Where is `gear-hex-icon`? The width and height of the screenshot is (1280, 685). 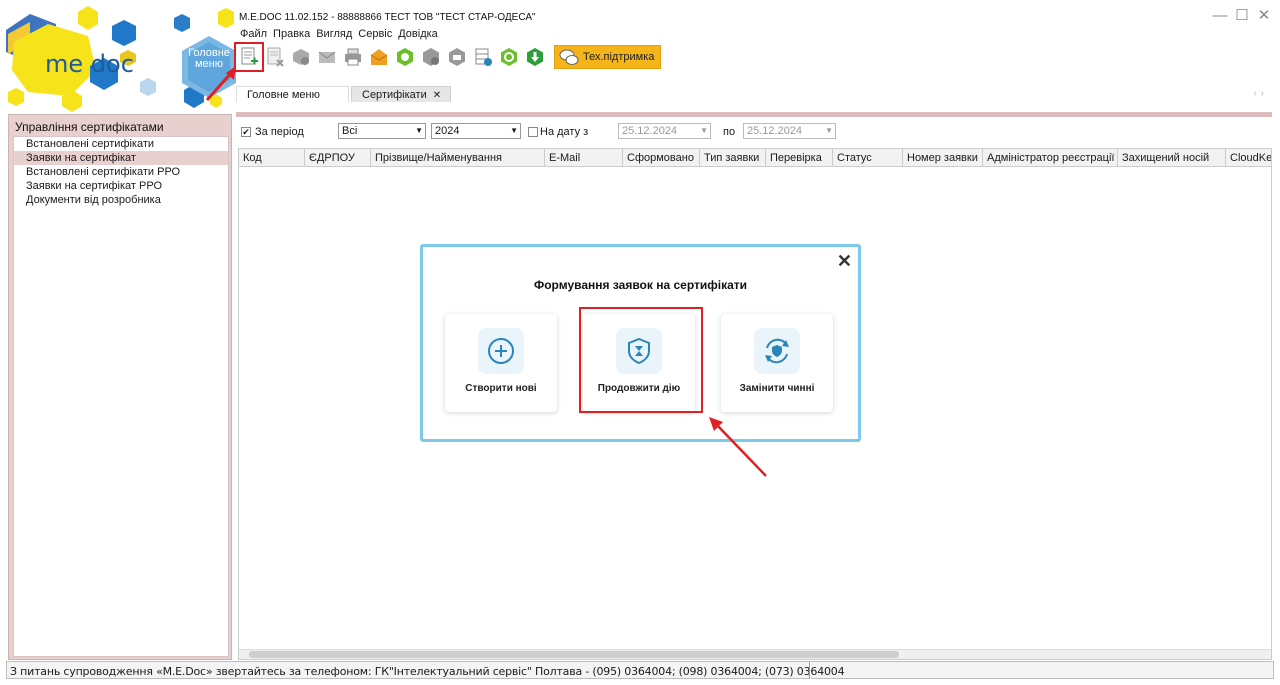
gear-hex-icon is located at coordinates (431, 57).